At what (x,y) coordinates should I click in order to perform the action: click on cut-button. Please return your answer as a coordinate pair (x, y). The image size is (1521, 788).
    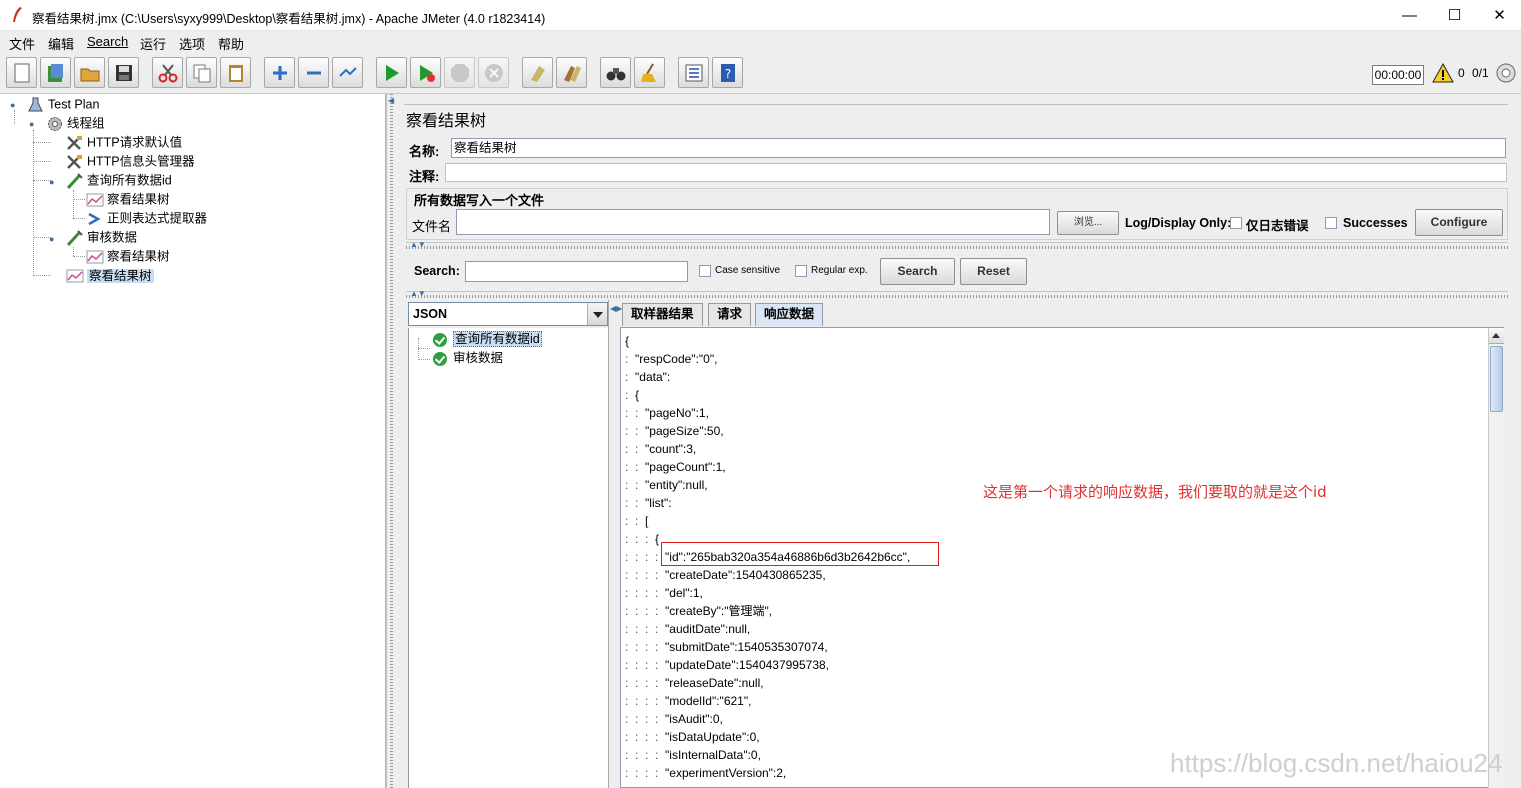
    Looking at the image, I should click on (167, 72).